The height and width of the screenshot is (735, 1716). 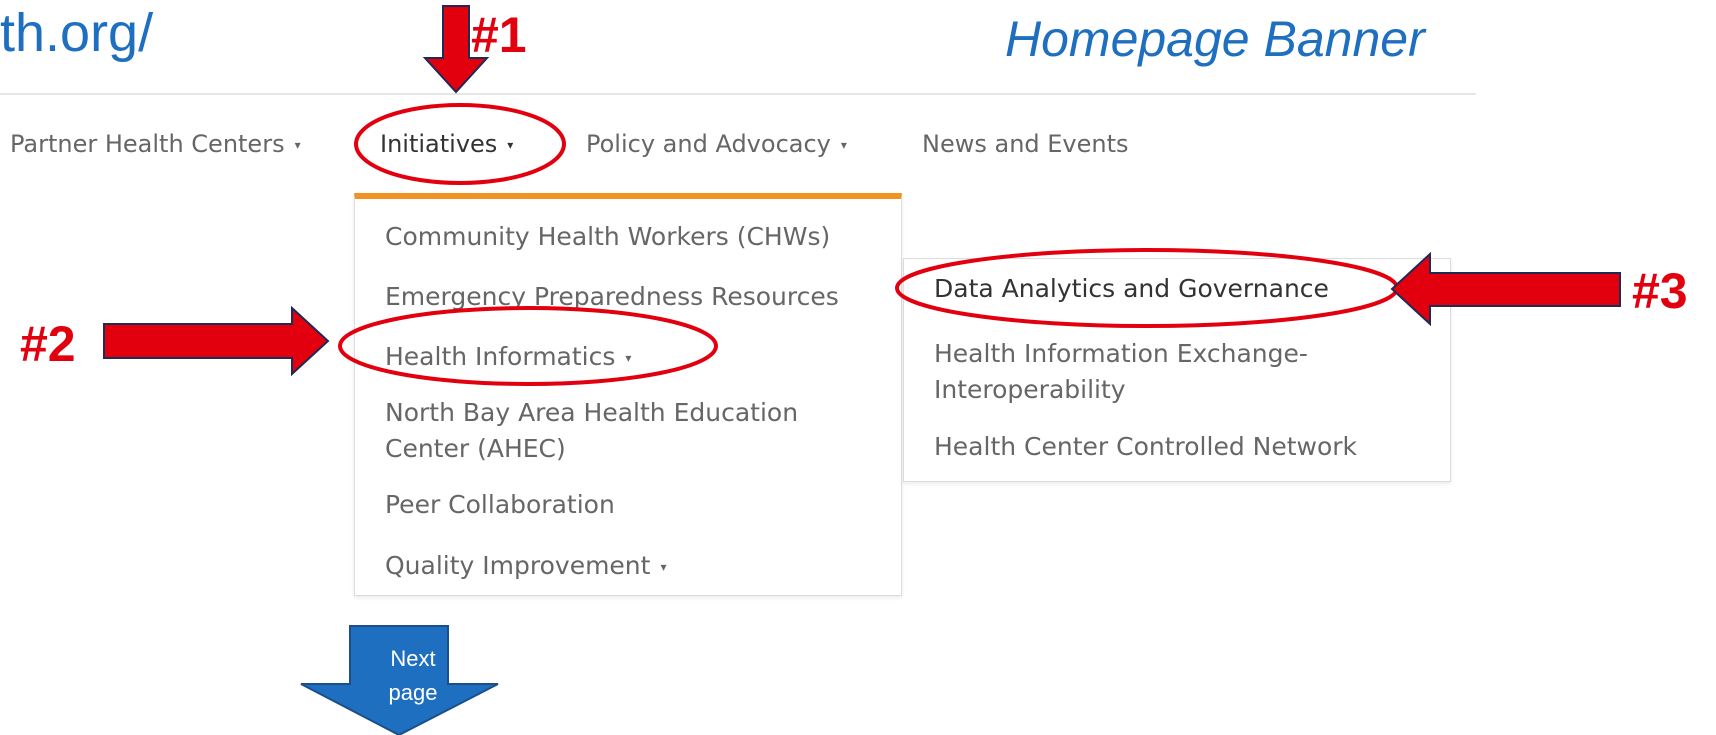 What do you see at coordinates (413, 692) in the screenshot?
I see `next-page-label-line2: page` at bounding box center [413, 692].